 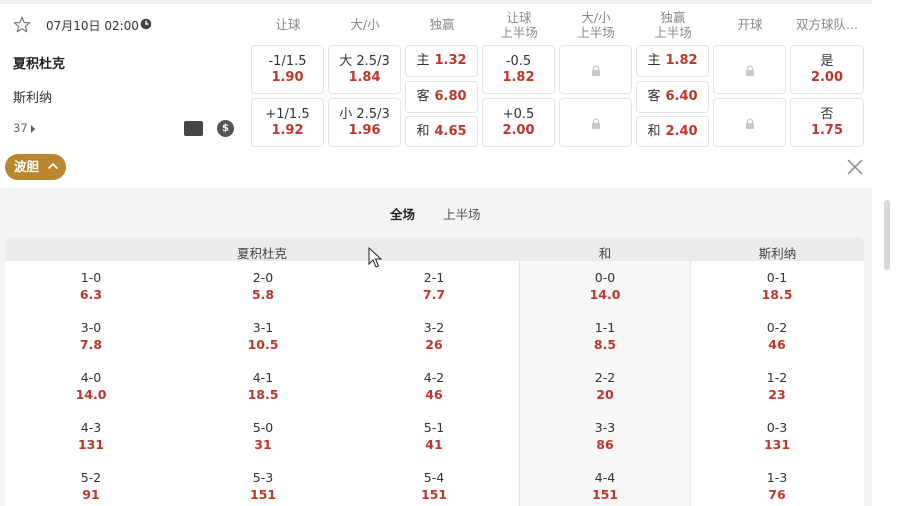 What do you see at coordinates (749, 122) in the screenshot?
I see `odd-kickoff-away-locked` at bounding box center [749, 122].